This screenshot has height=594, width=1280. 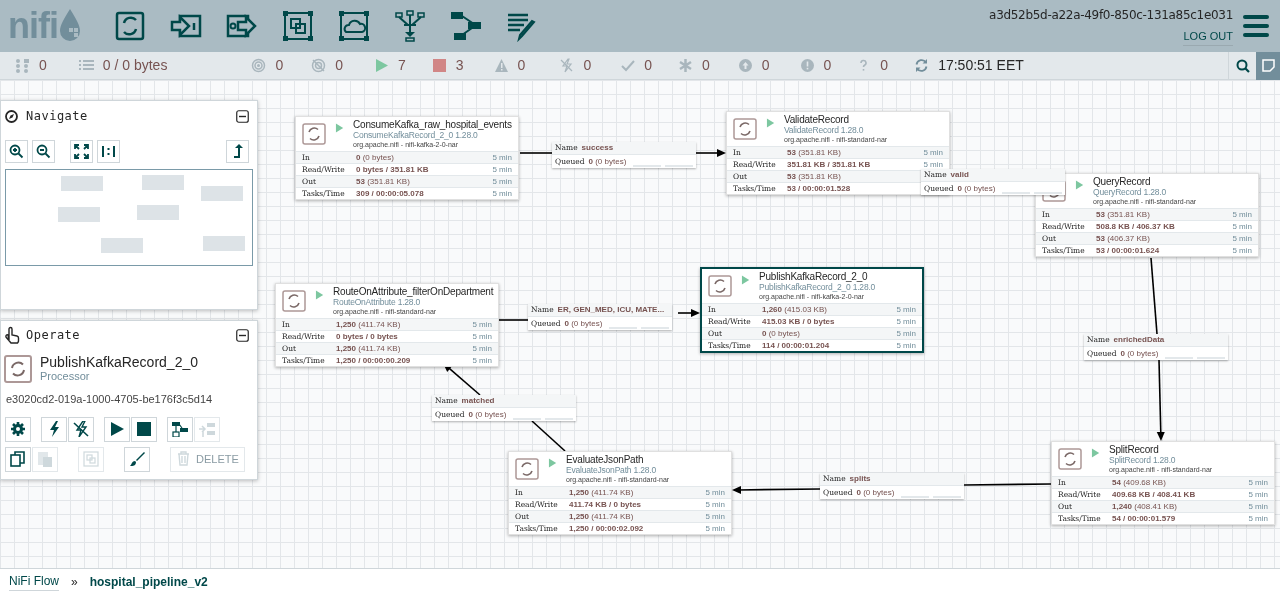 I want to click on component-id: e3020cd2-019a-1000-4705-be176f3c5d14, so click(x=109, y=399).